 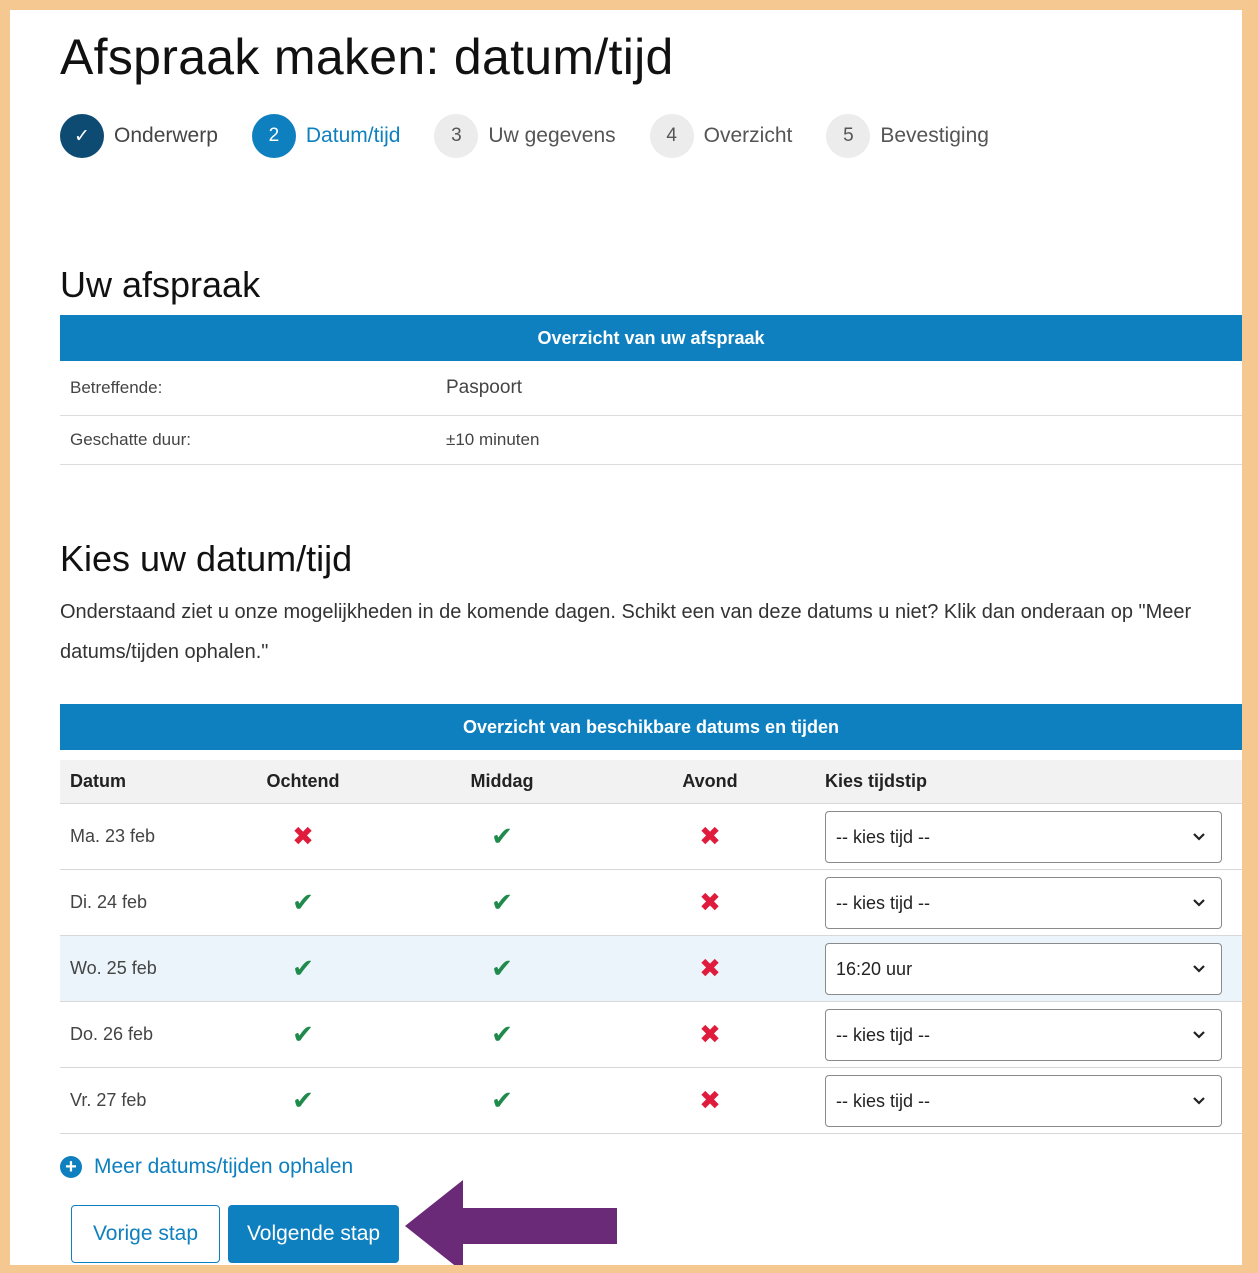 What do you see at coordinates (493, 439) in the screenshot?
I see `summary-value: ±10 minuten` at bounding box center [493, 439].